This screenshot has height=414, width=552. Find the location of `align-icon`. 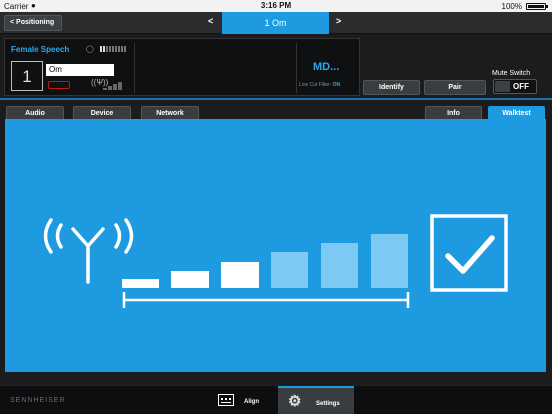

align-icon is located at coordinates (226, 400).